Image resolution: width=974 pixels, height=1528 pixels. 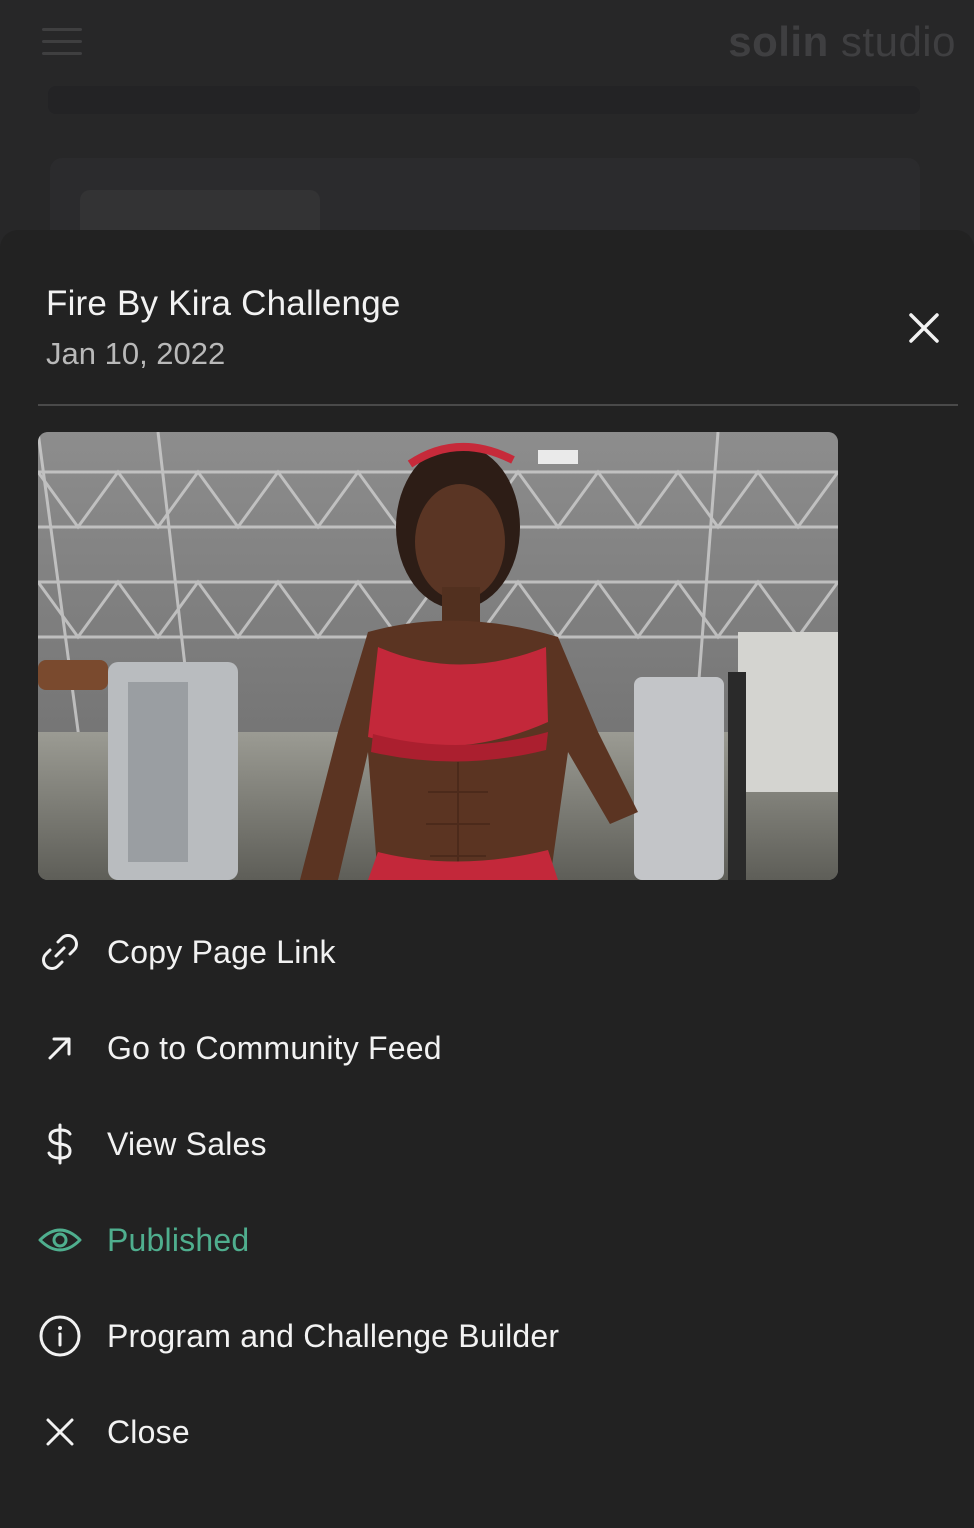 I want to click on info-icon, so click(x=60, y=1336).